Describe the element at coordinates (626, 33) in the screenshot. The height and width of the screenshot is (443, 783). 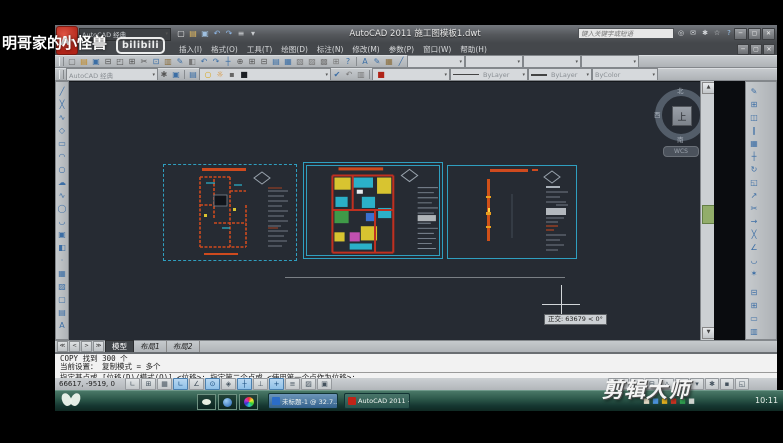
I see `infocenter-search-input` at that location.